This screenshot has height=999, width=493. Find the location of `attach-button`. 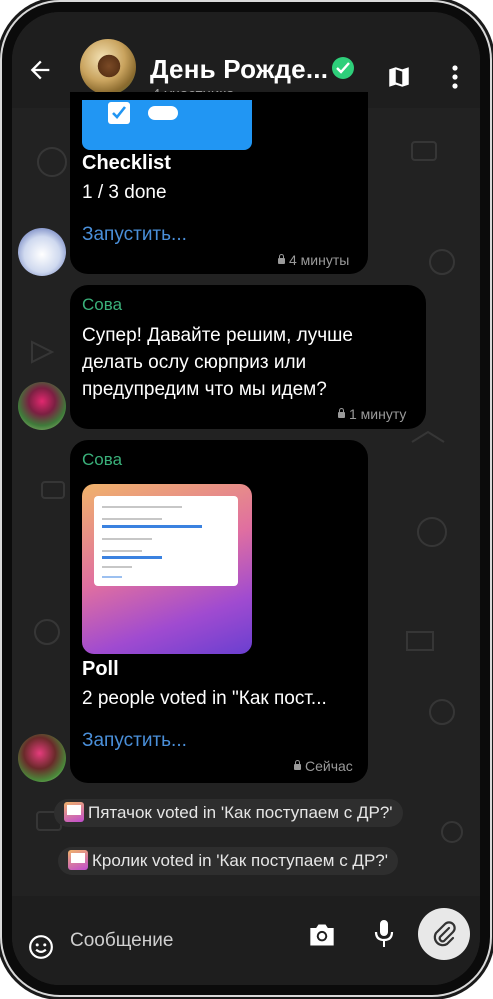

attach-button is located at coordinates (444, 934).